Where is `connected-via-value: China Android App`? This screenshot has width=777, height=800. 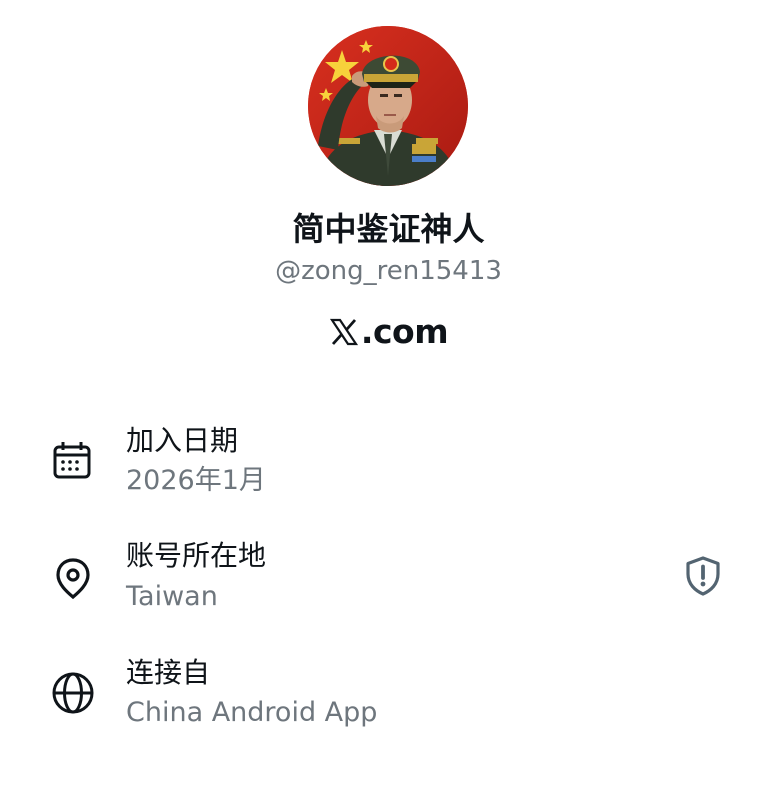 connected-via-value: China Android App is located at coordinates (252, 712).